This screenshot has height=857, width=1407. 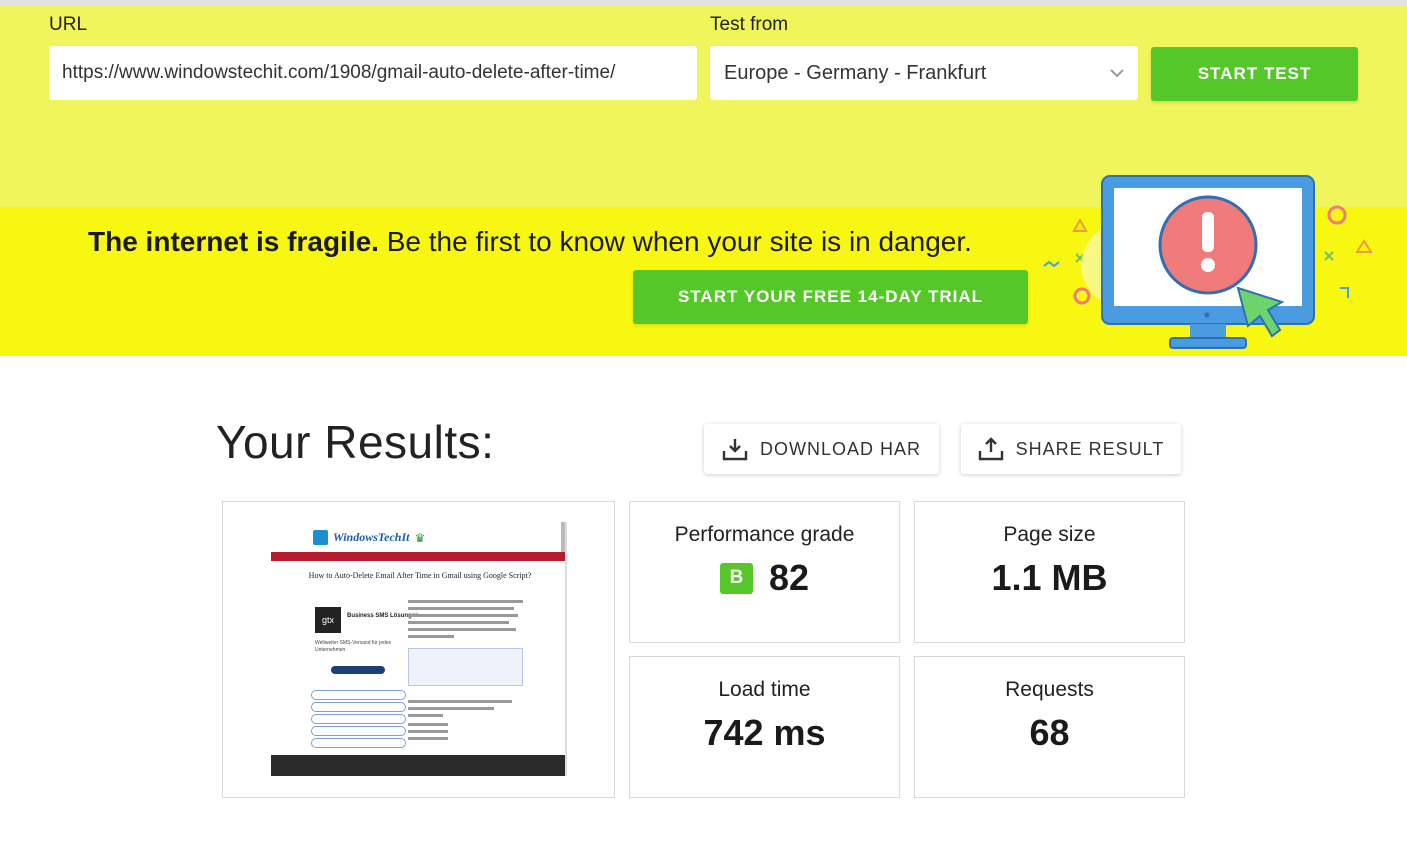 I want to click on load-time-label: Load time, so click(x=764, y=689).